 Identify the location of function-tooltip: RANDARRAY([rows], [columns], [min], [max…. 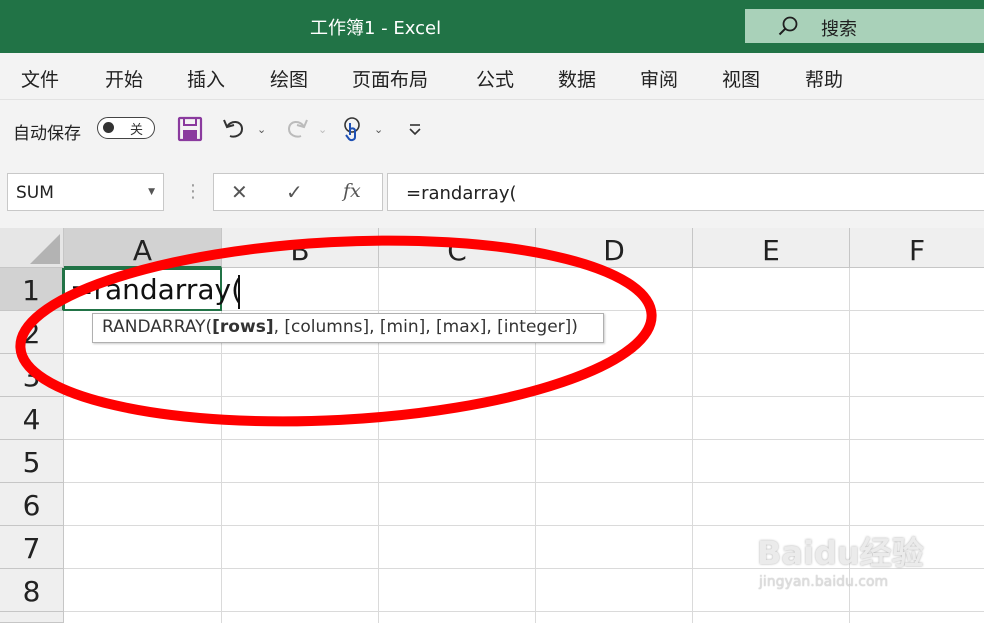
(348, 328).